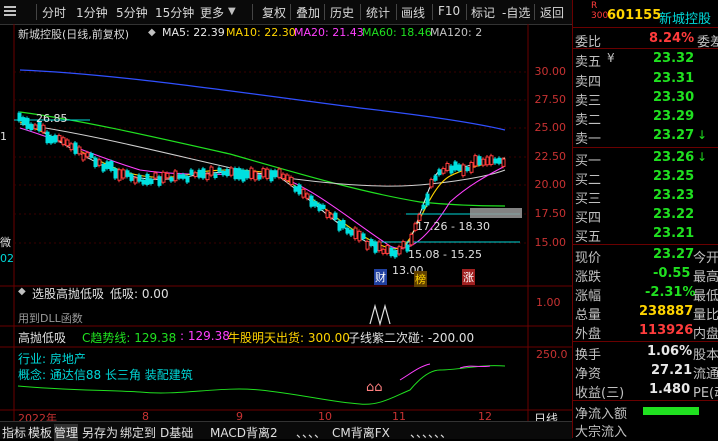 This screenshot has height=441, width=718. I want to click on tab-fenshi: 分时, so click(54, 12).